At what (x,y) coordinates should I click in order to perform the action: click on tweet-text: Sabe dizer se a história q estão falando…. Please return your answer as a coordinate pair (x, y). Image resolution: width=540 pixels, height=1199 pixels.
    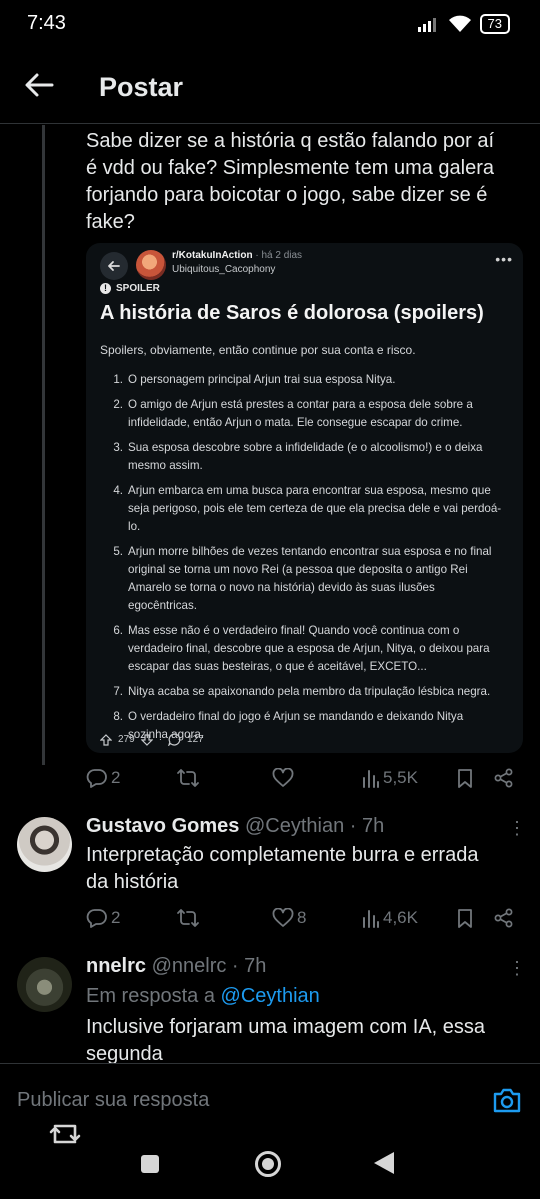
    Looking at the image, I should click on (306, 182).